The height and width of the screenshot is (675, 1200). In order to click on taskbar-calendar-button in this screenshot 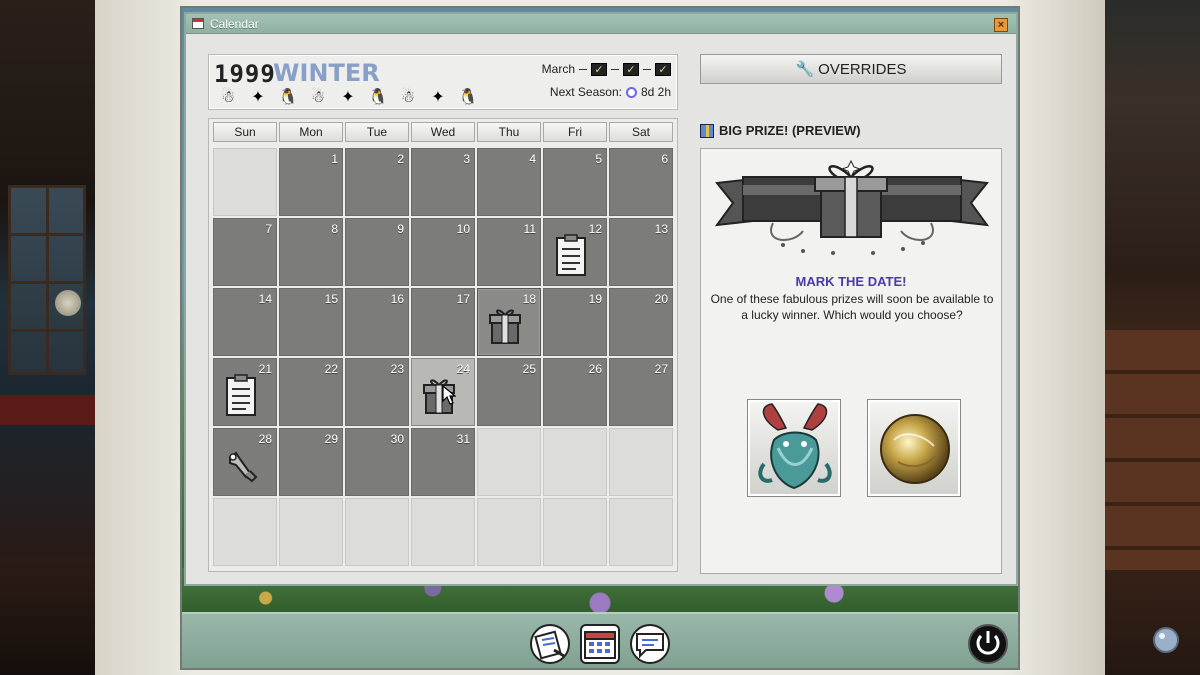, I will do `click(600, 644)`.